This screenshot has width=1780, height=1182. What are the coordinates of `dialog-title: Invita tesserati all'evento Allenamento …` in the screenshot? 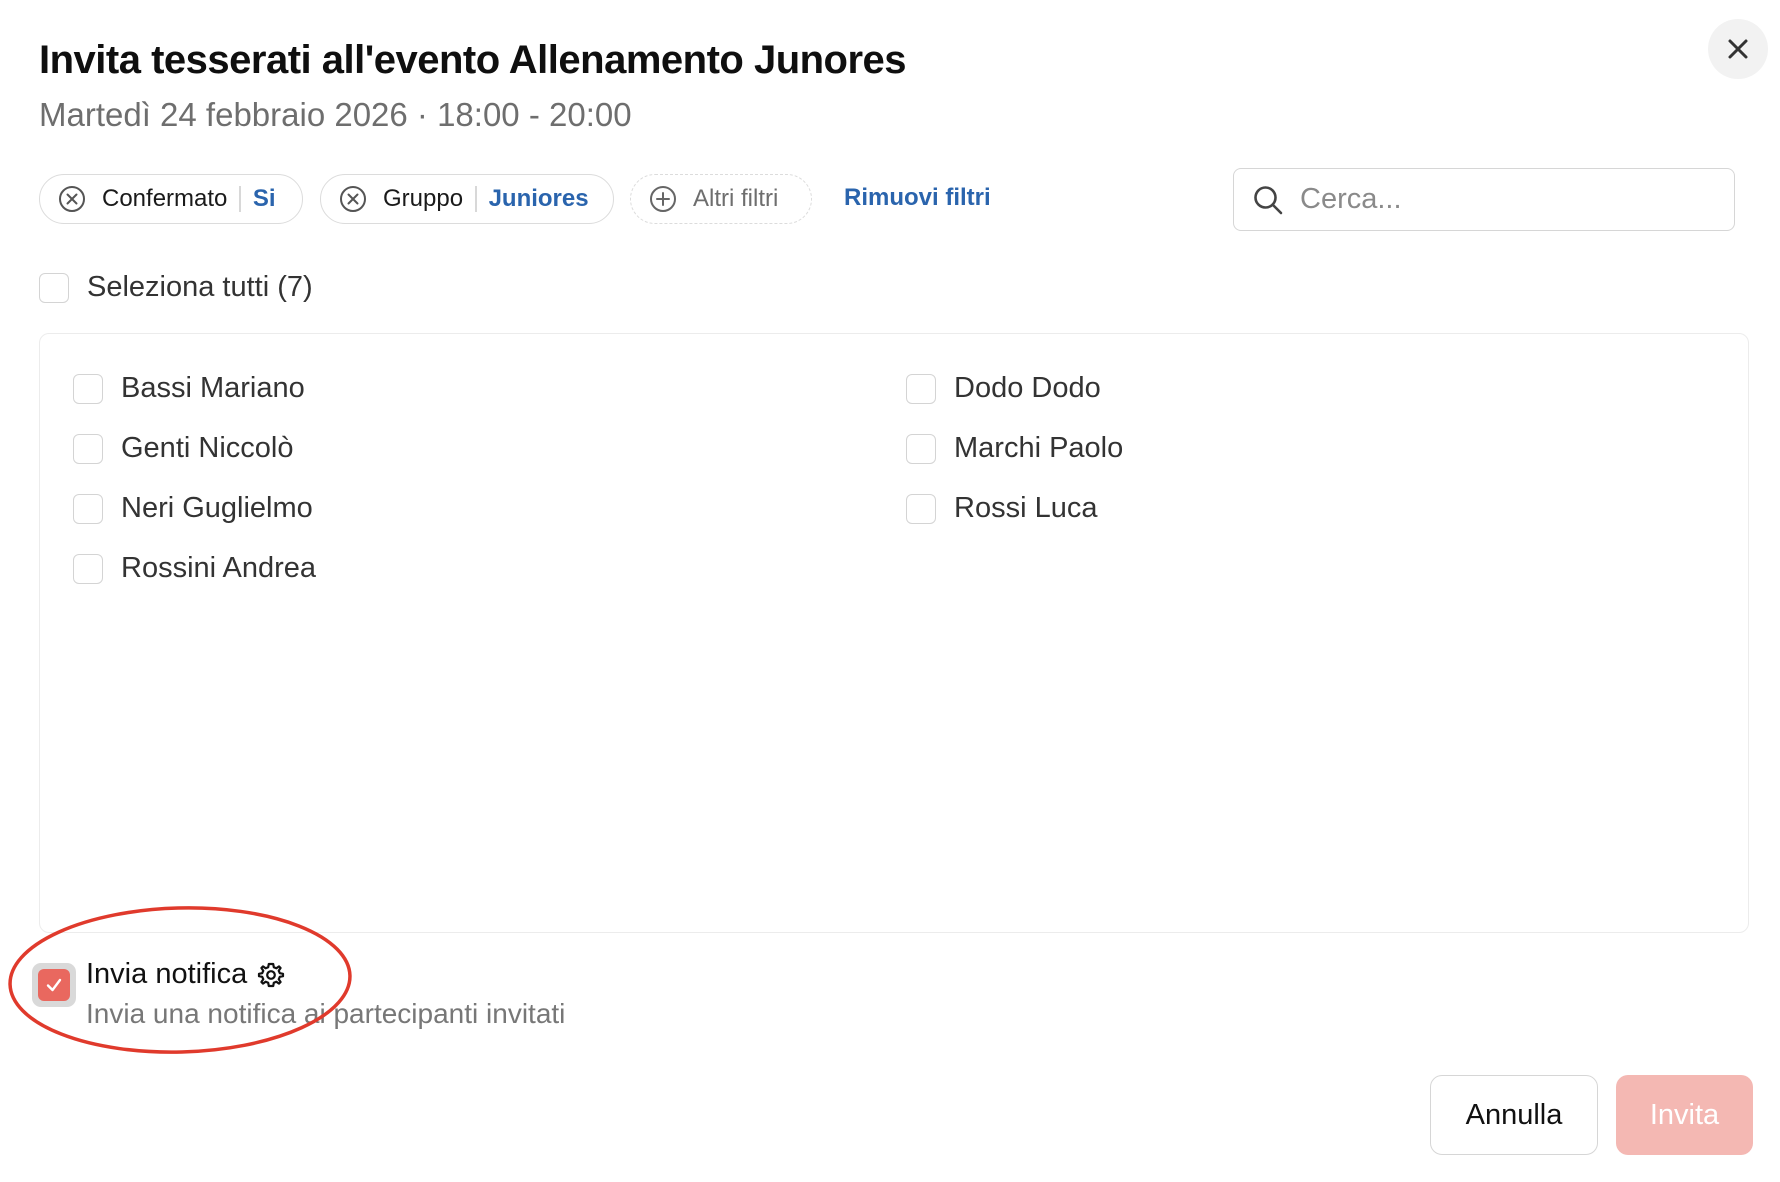 It's located at (473, 60).